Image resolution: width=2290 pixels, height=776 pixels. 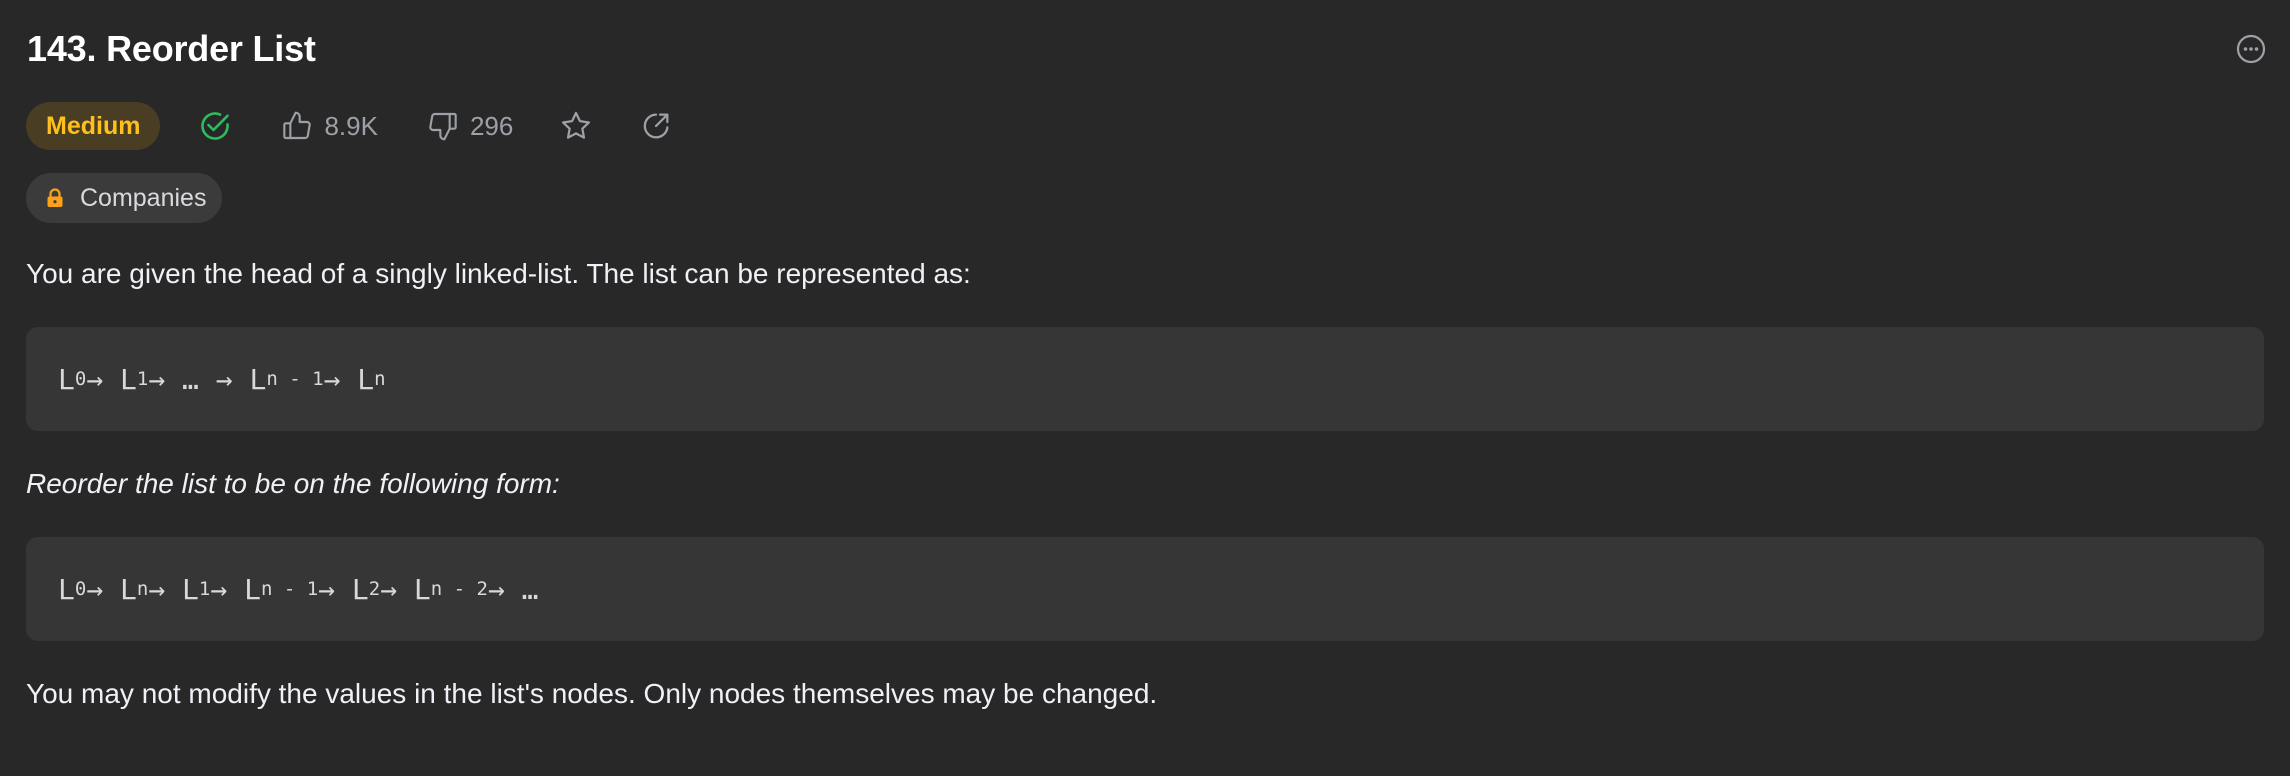 I want to click on check-circle-icon, so click(x=215, y=126).